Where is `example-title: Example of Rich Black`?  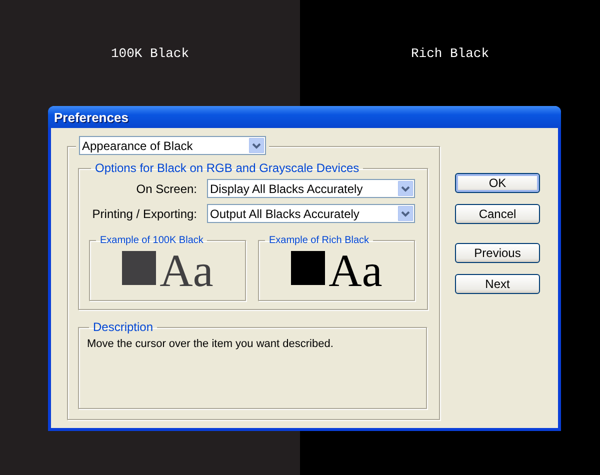 example-title: Example of Rich Black is located at coordinates (319, 240).